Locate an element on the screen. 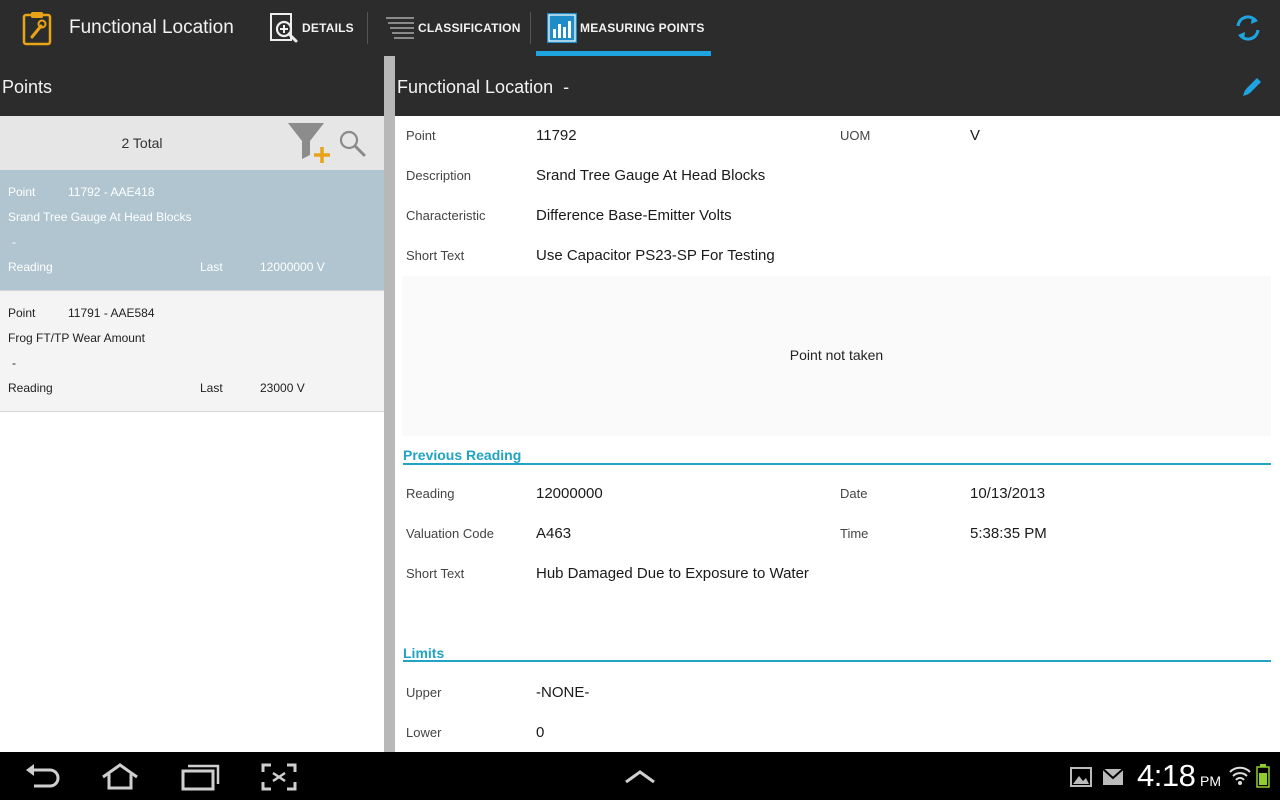  time-field-label: Time is located at coordinates (854, 533).